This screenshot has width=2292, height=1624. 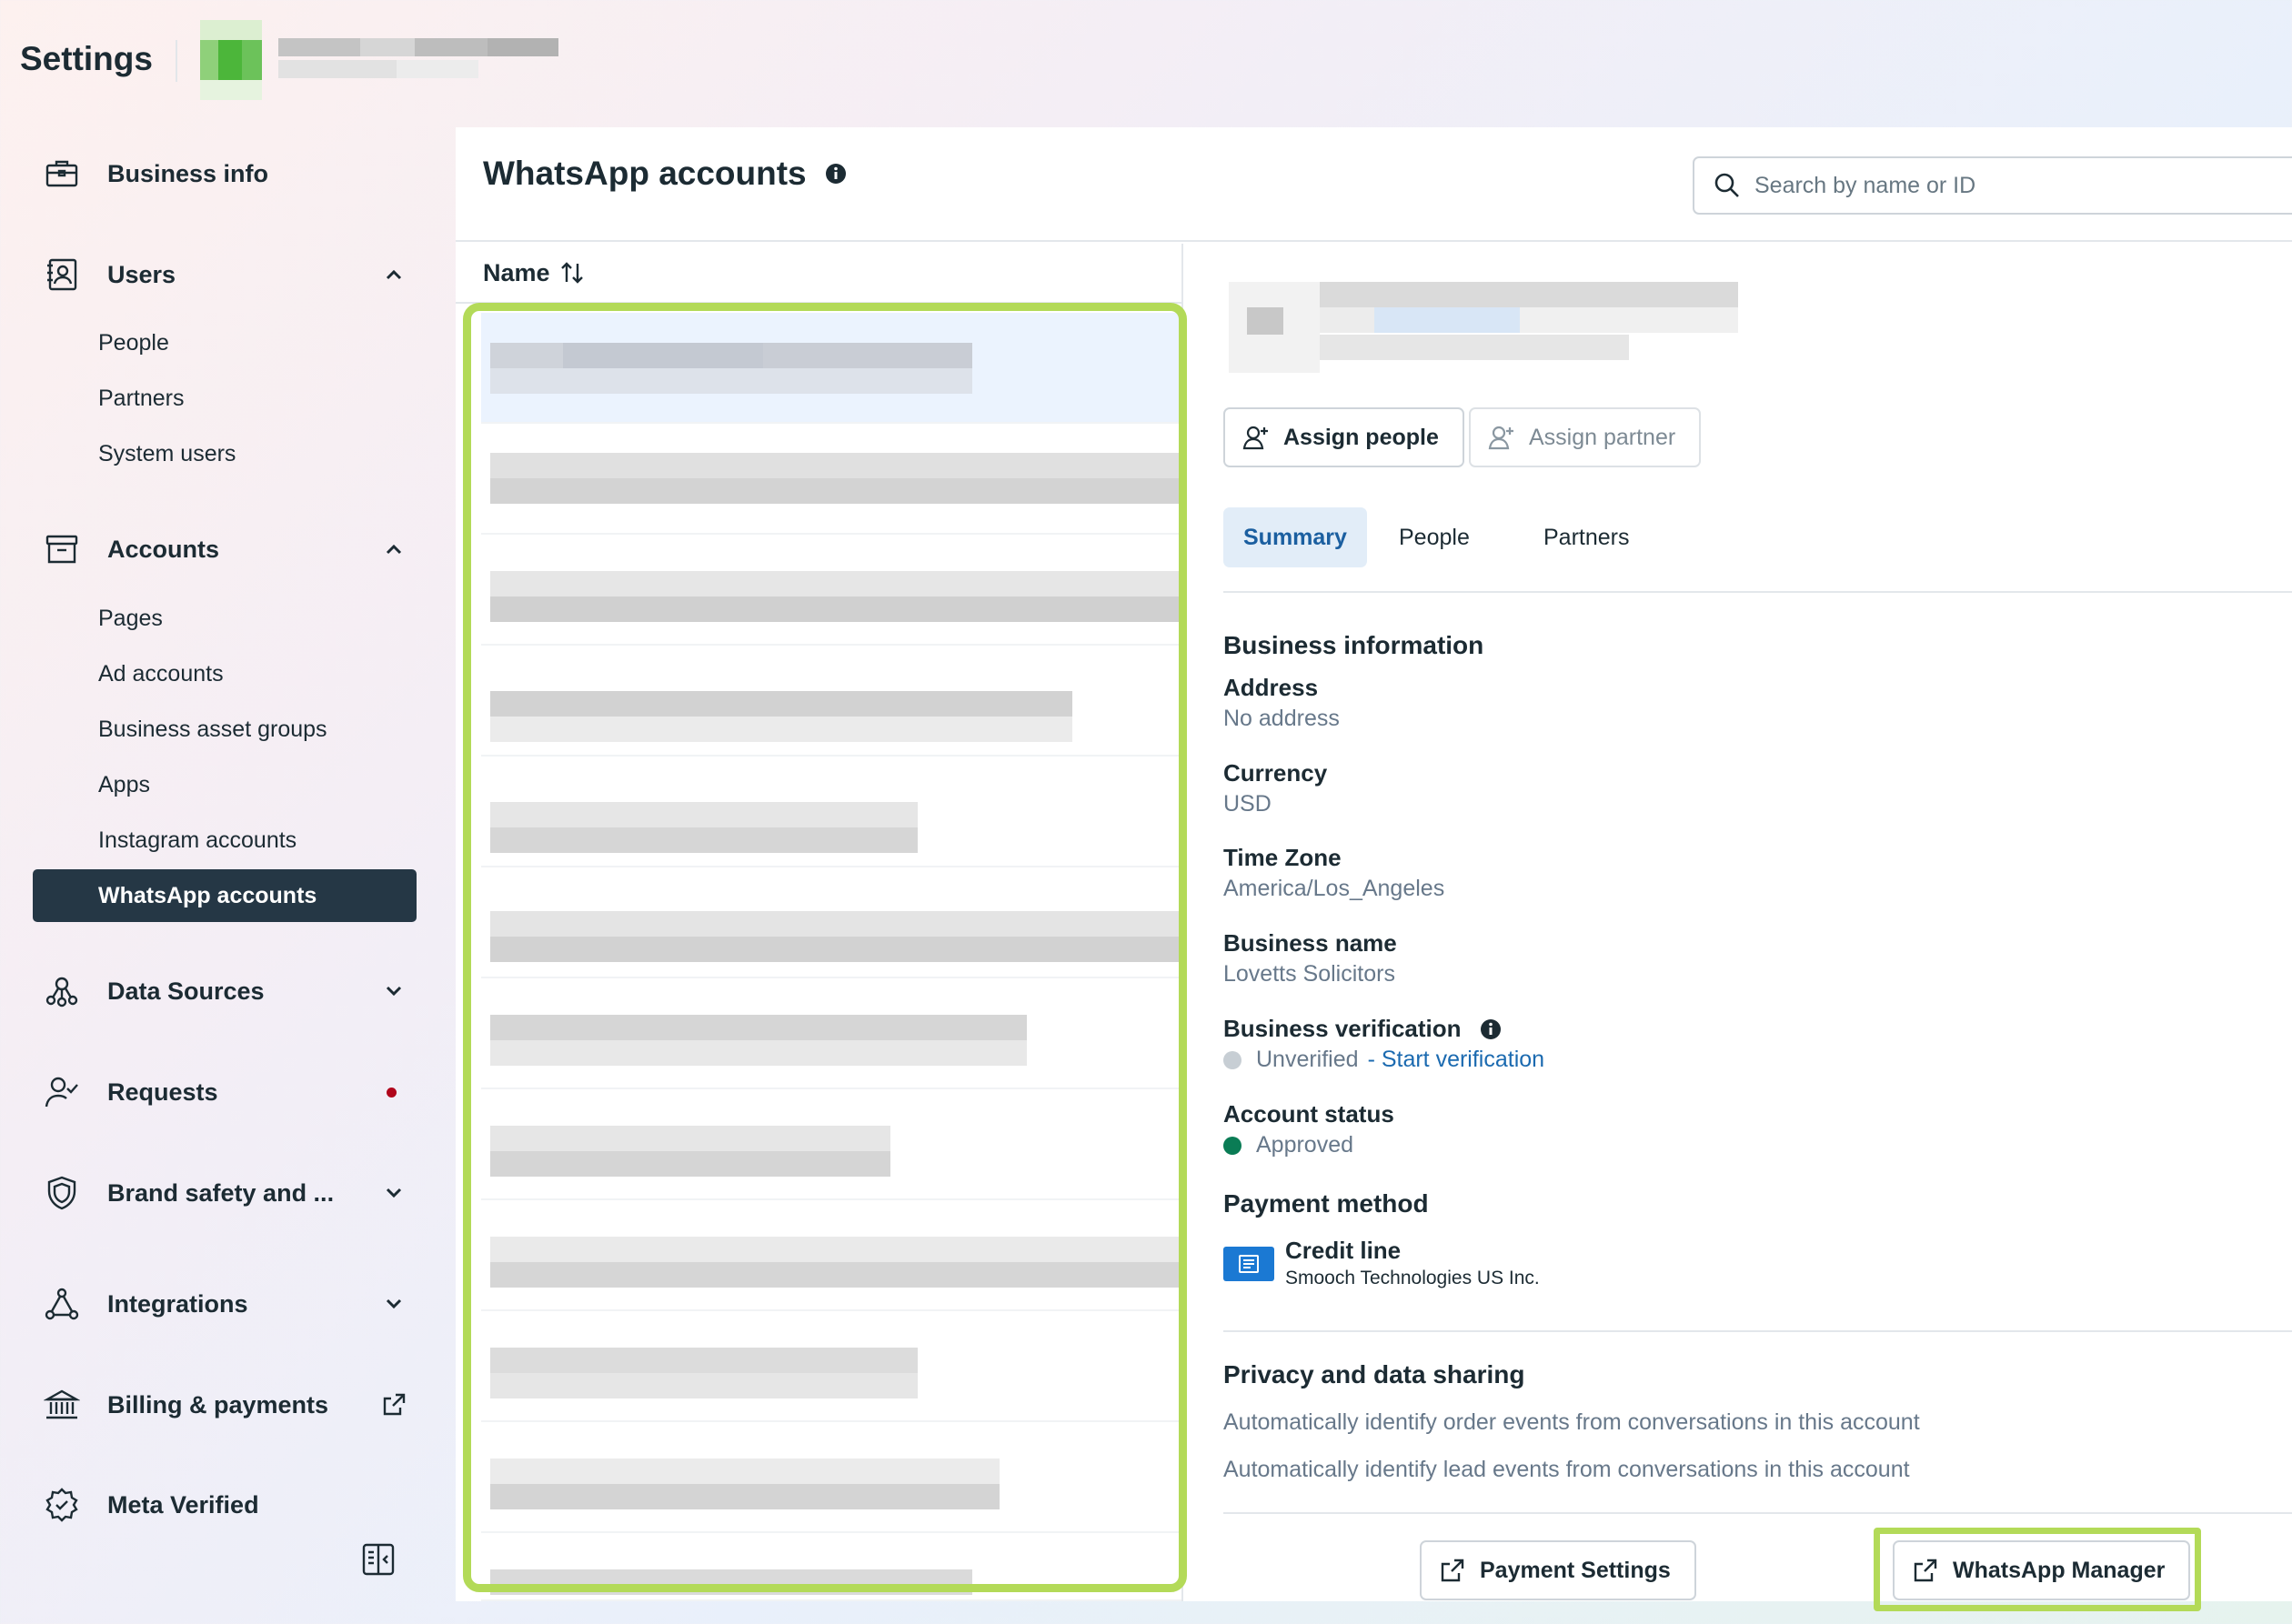 I want to click on sidebar-item-requests: Requests, so click(x=225, y=1092).